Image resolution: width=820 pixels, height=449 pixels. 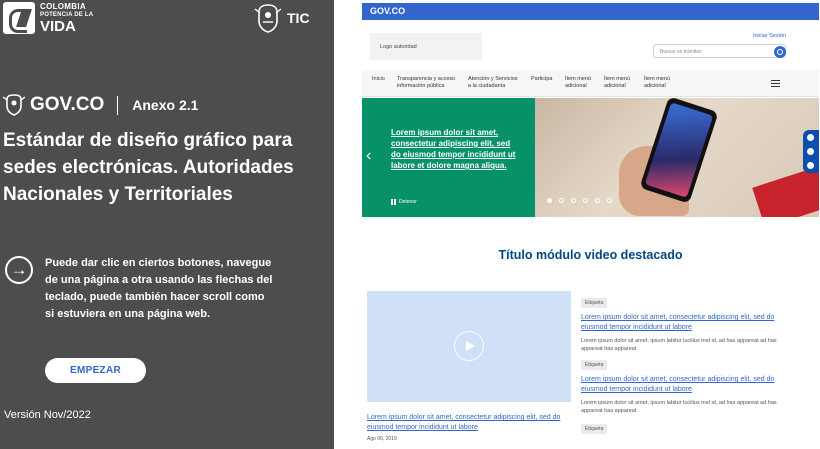 What do you see at coordinates (408, 202) in the screenshot?
I see `pause-label: Detener` at bounding box center [408, 202].